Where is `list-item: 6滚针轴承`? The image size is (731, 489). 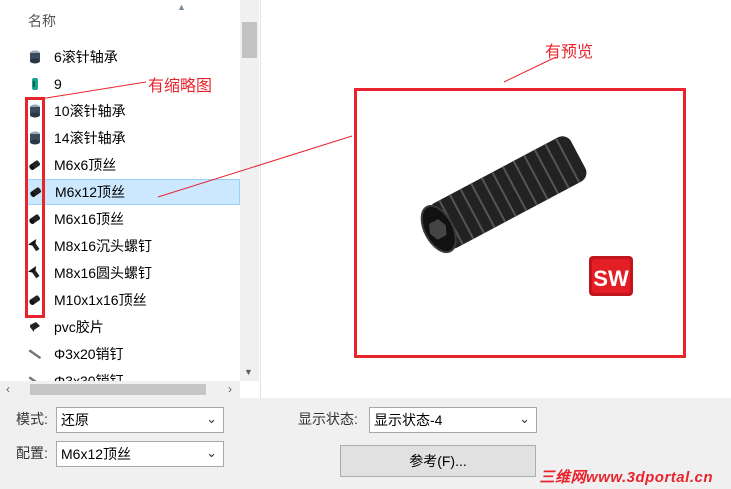
list-item: 6滚针轴承 is located at coordinates (133, 57).